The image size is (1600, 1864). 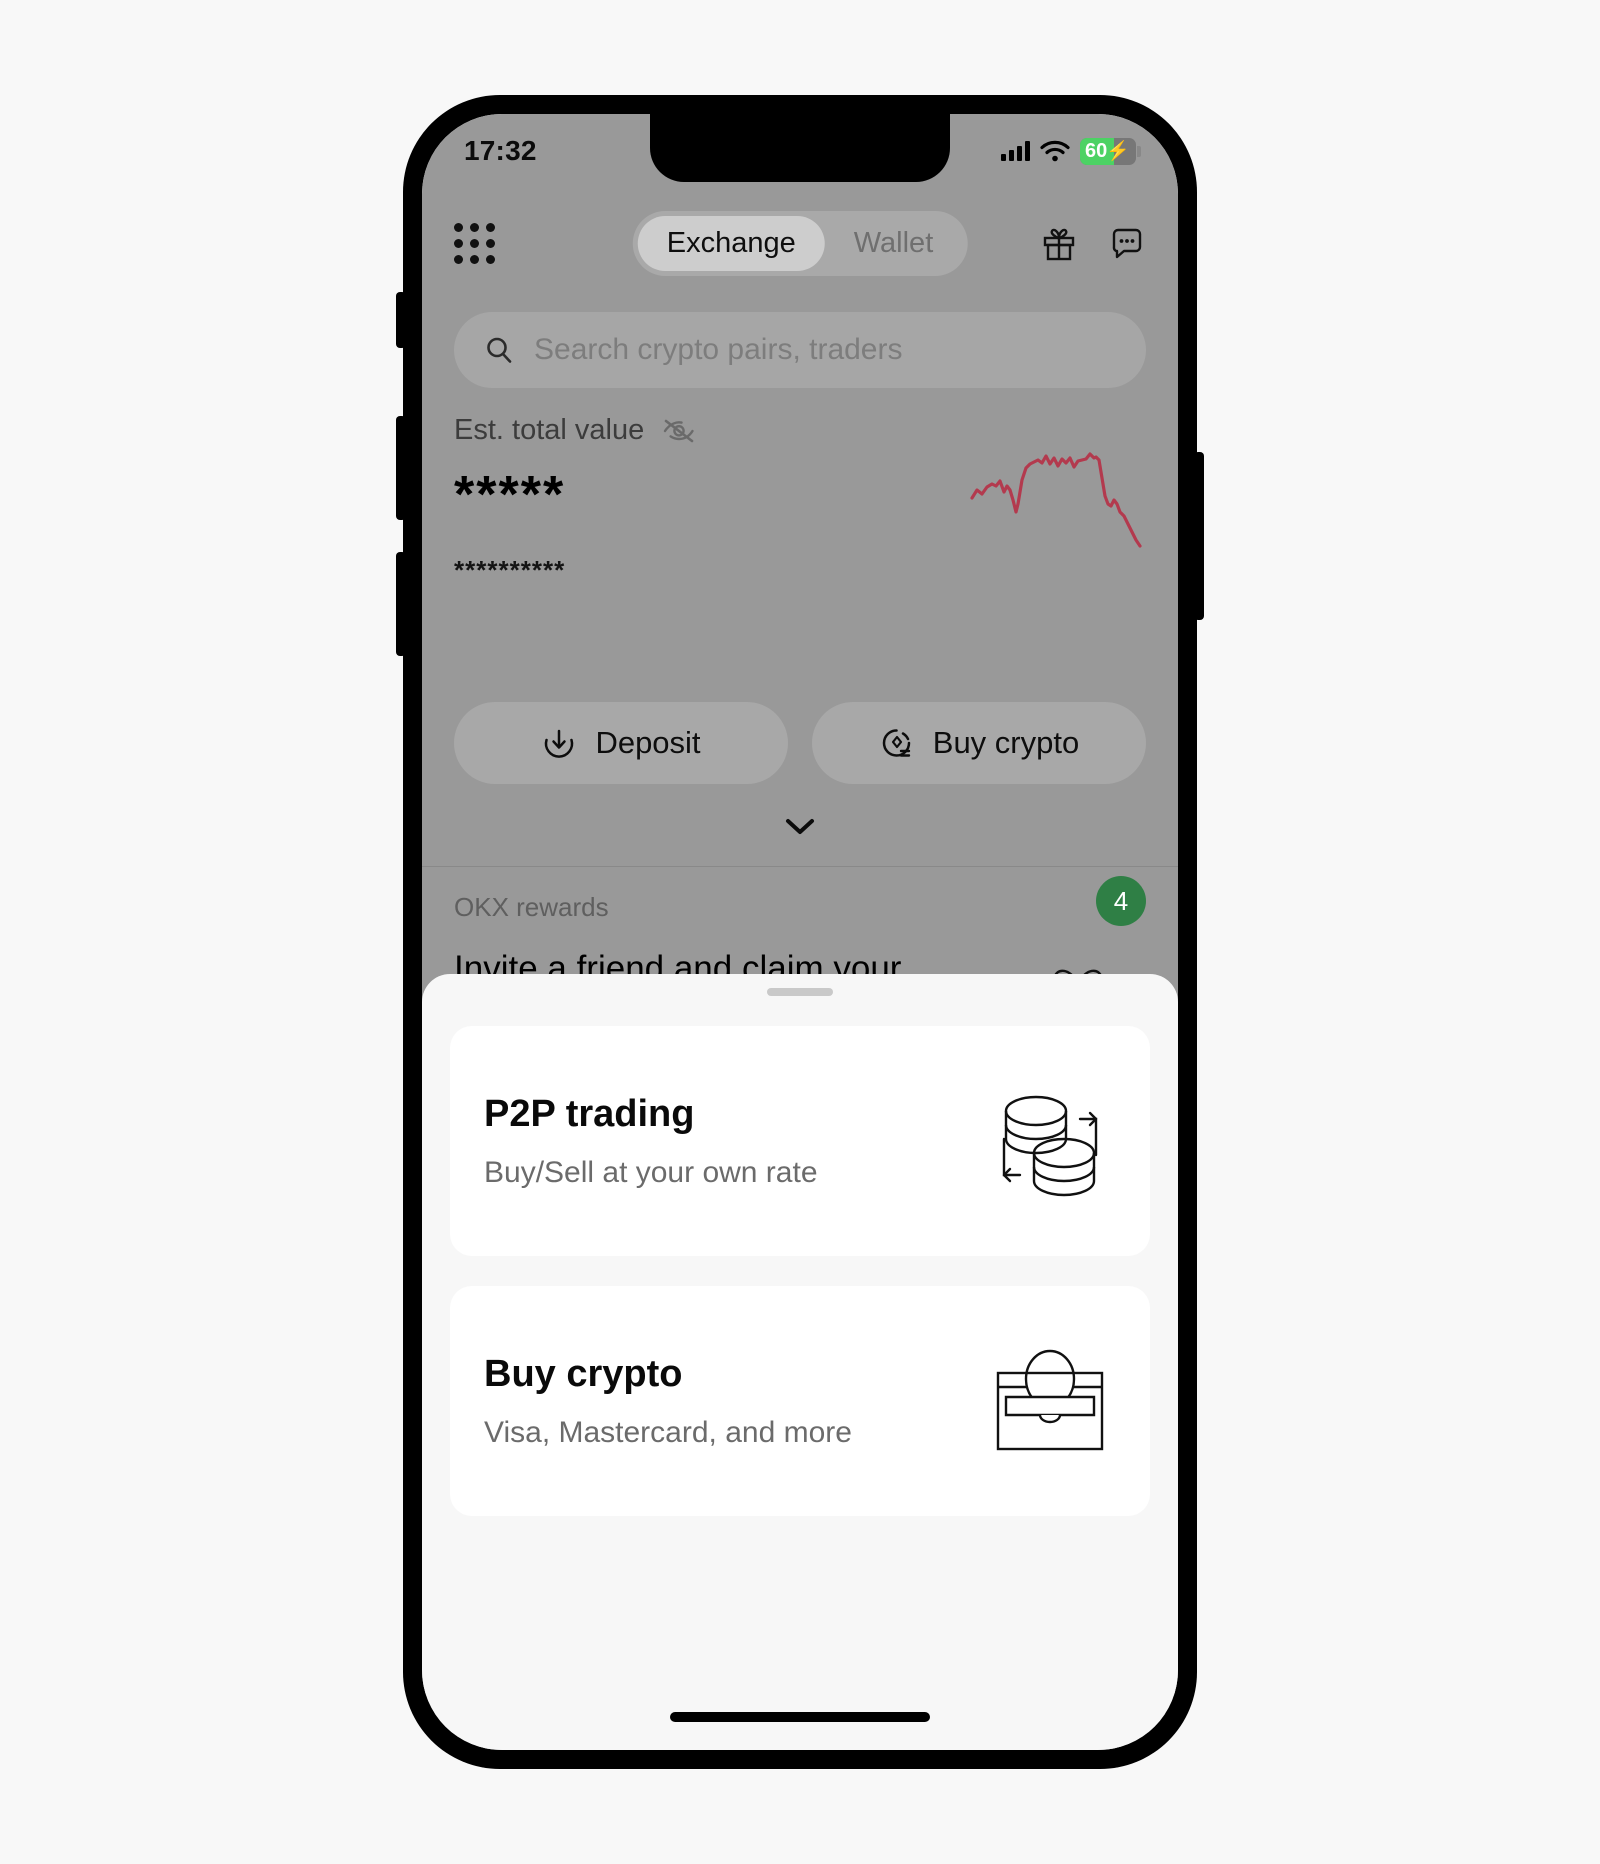 I want to click on notch, so click(x=800, y=148).